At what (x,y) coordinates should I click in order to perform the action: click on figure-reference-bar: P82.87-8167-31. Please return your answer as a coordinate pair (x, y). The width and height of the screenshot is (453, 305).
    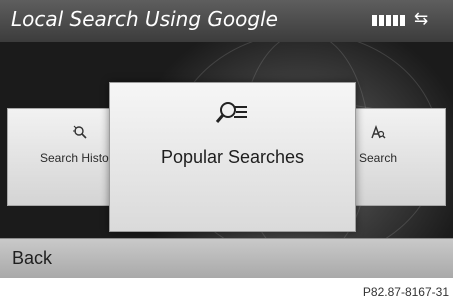
    Looking at the image, I should click on (226, 291).